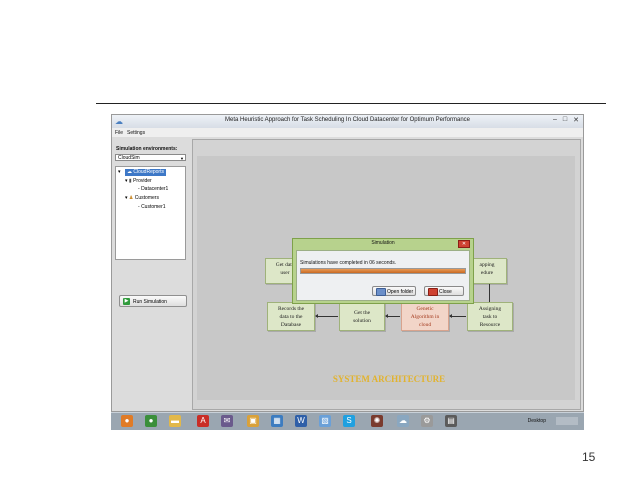 This screenshot has width=638, height=478. What do you see at coordinates (129, 158) in the screenshot?
I see `env-select-value: CloudSim` at bounding box center [129, 158].